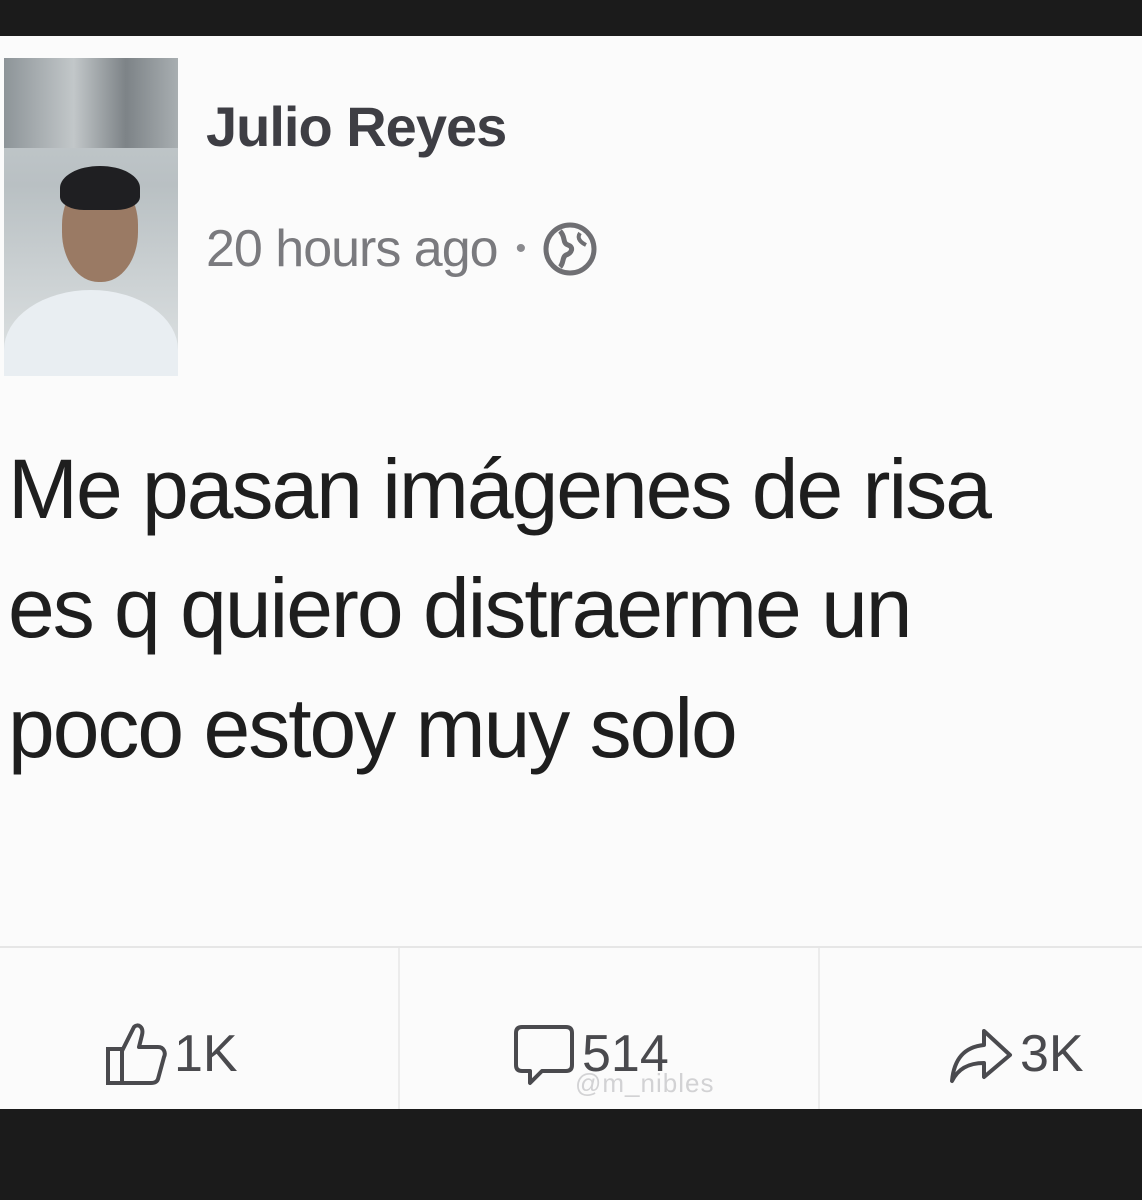 The height and width of the screenshot is (1200, 1142). Describe the element at coordinates (373, 727) in the screenshot. I see `post-text-line: poco estoy muy solo` at that location.